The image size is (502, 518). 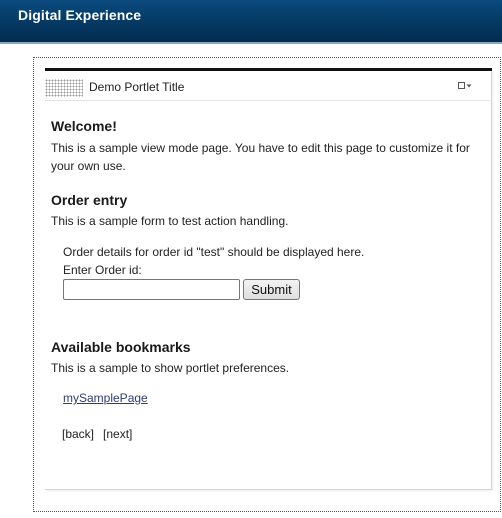 I want to click on next-link: [next], so click(x=117, y=434).